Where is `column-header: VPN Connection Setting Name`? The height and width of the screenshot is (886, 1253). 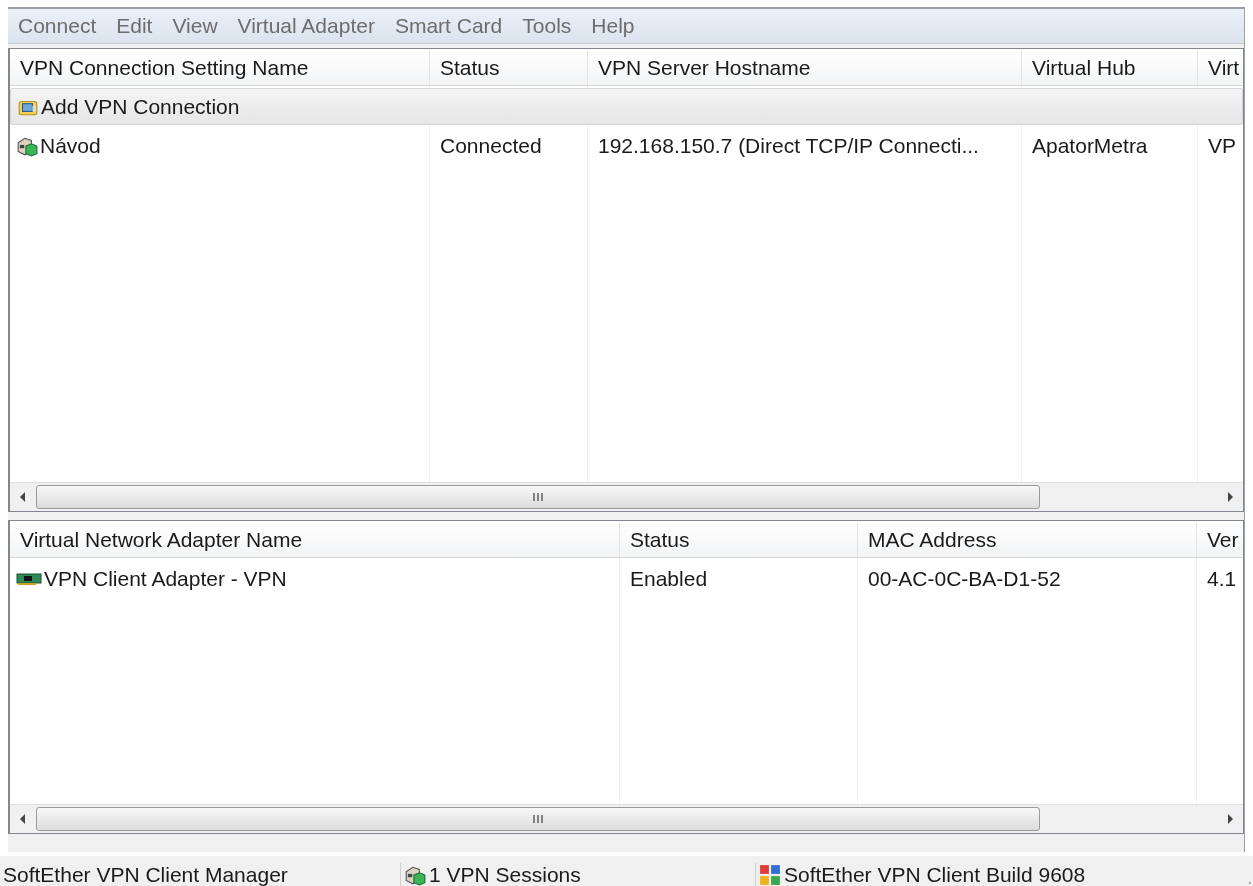
column-header: VPN Connection Setting Name is located at coordinates (220, 68).